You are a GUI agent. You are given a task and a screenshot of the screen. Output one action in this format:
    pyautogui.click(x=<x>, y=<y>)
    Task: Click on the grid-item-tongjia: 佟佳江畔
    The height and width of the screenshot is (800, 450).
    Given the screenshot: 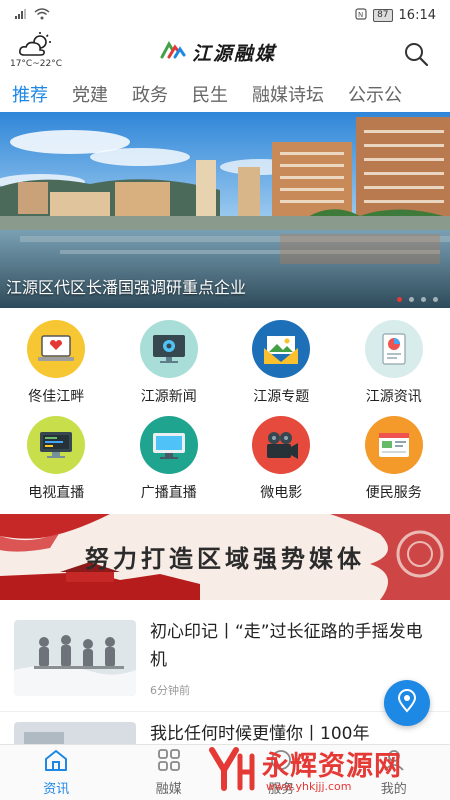 What is the action you would take?
    pyautogui.click(x=56, y=364)
    